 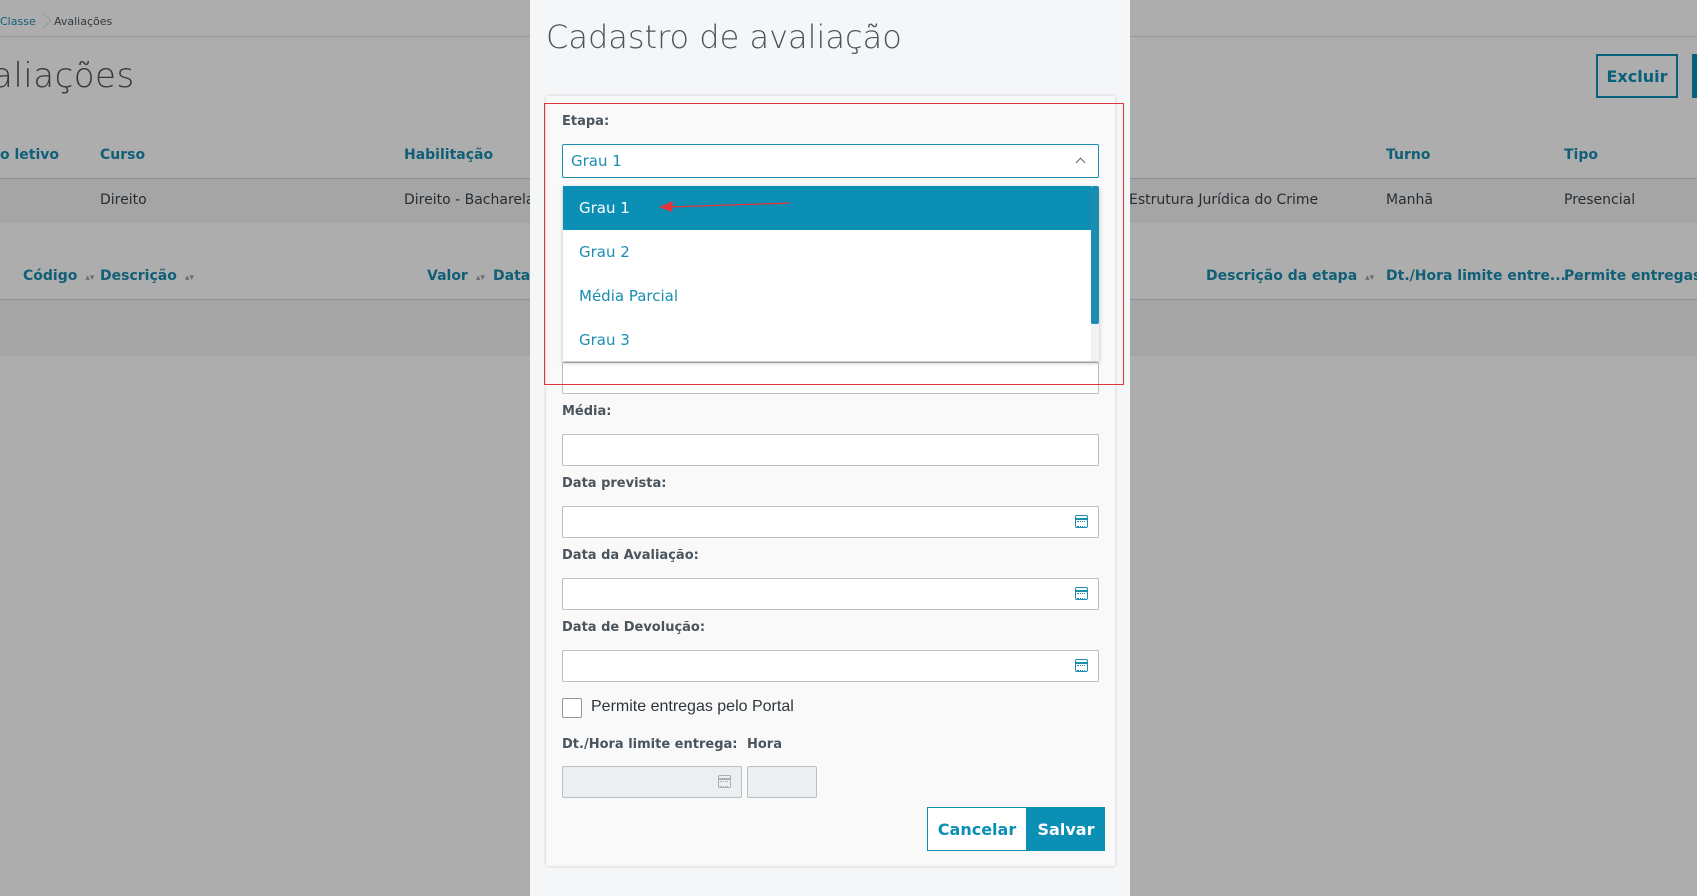 I want to click on hora-label: Hora, so click(x=764, y=744).